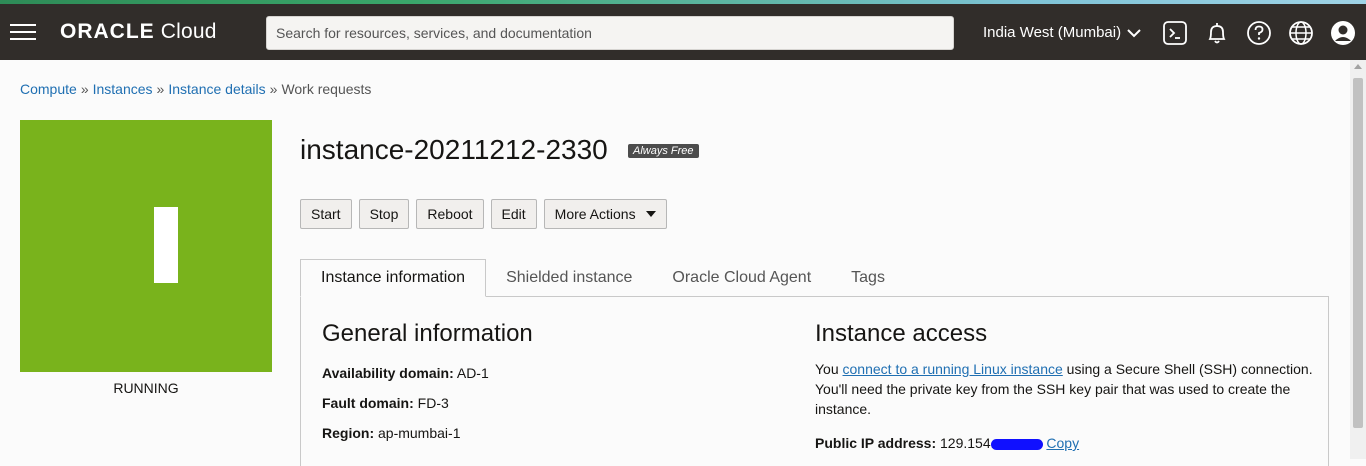 The width and height of the screenshot is (1366, 466). Describe the element at coordinates (454, 149) in the screenshot. I see `page-title: instance-20211212-2330` at that location.